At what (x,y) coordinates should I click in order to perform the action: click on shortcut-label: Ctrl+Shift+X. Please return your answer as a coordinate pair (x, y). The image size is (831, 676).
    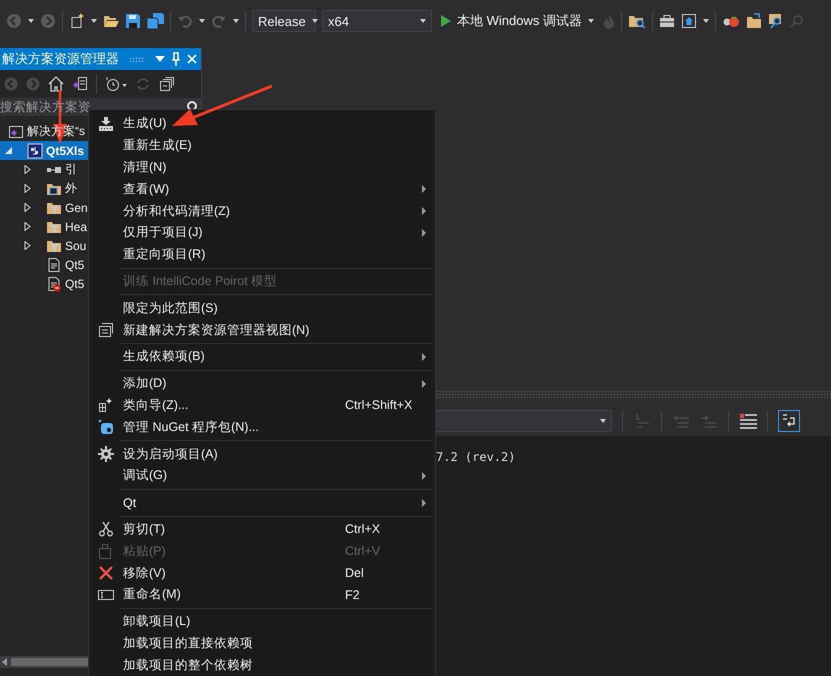
    Looking at the image, I should click on (378, 405).